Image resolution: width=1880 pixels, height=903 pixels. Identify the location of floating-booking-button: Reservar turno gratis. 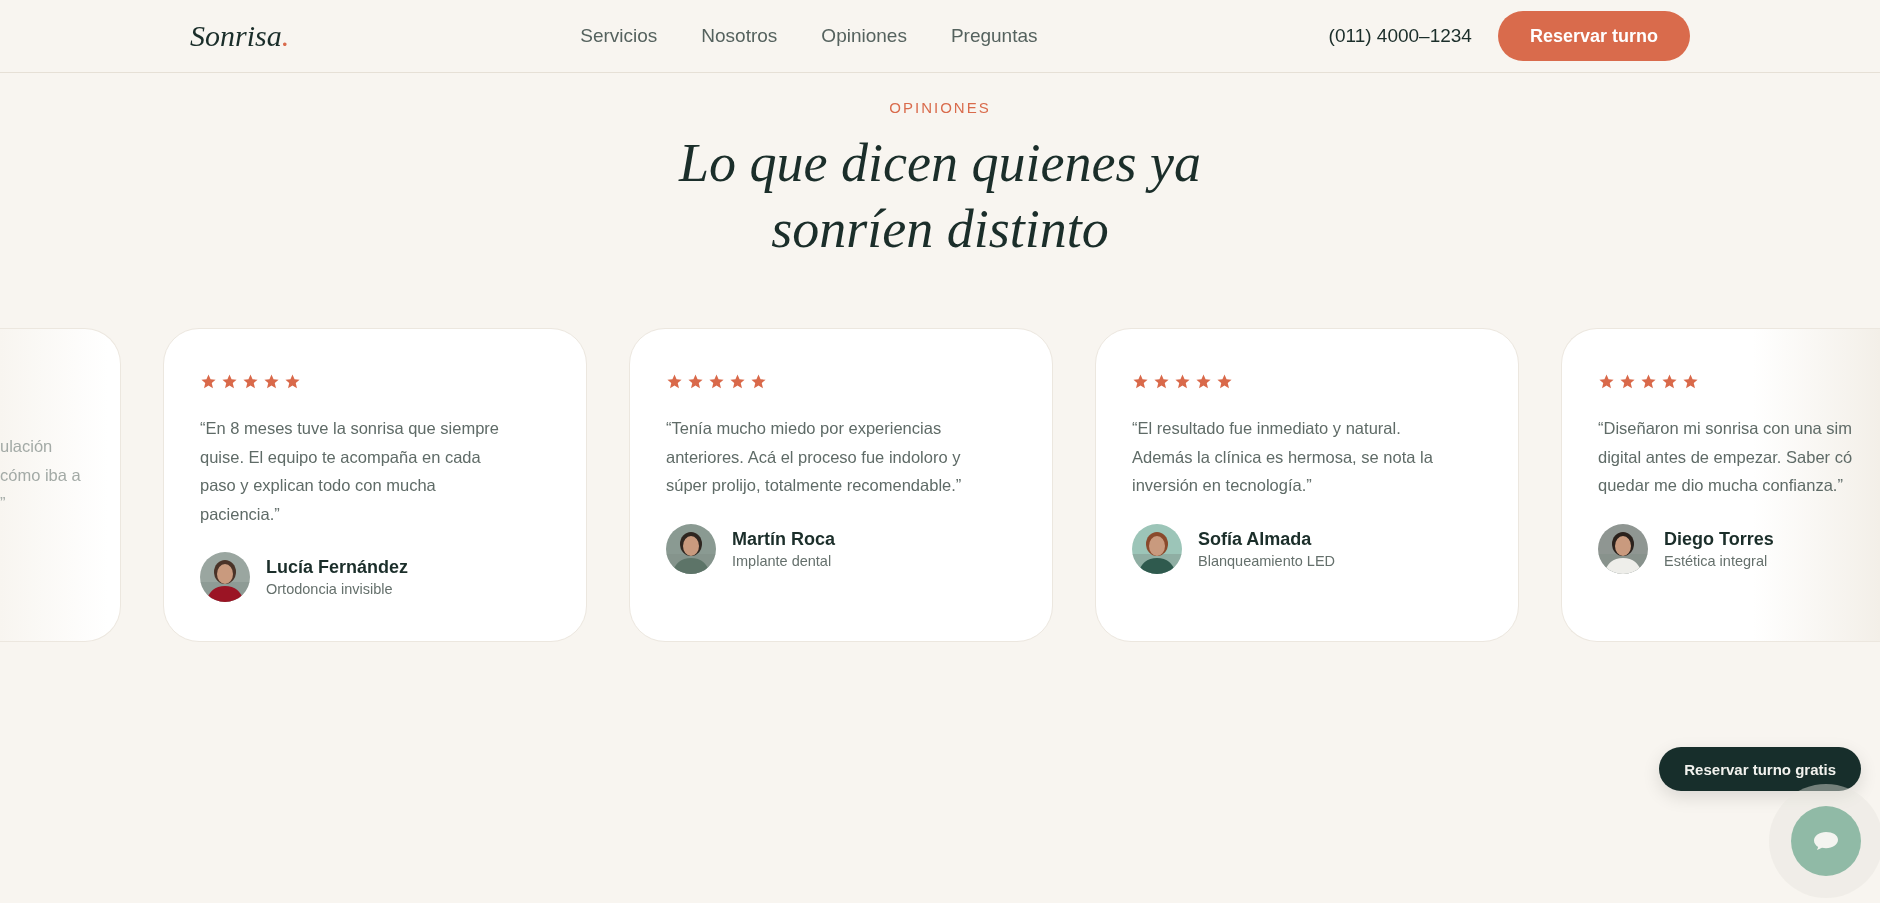
(1760, 769).